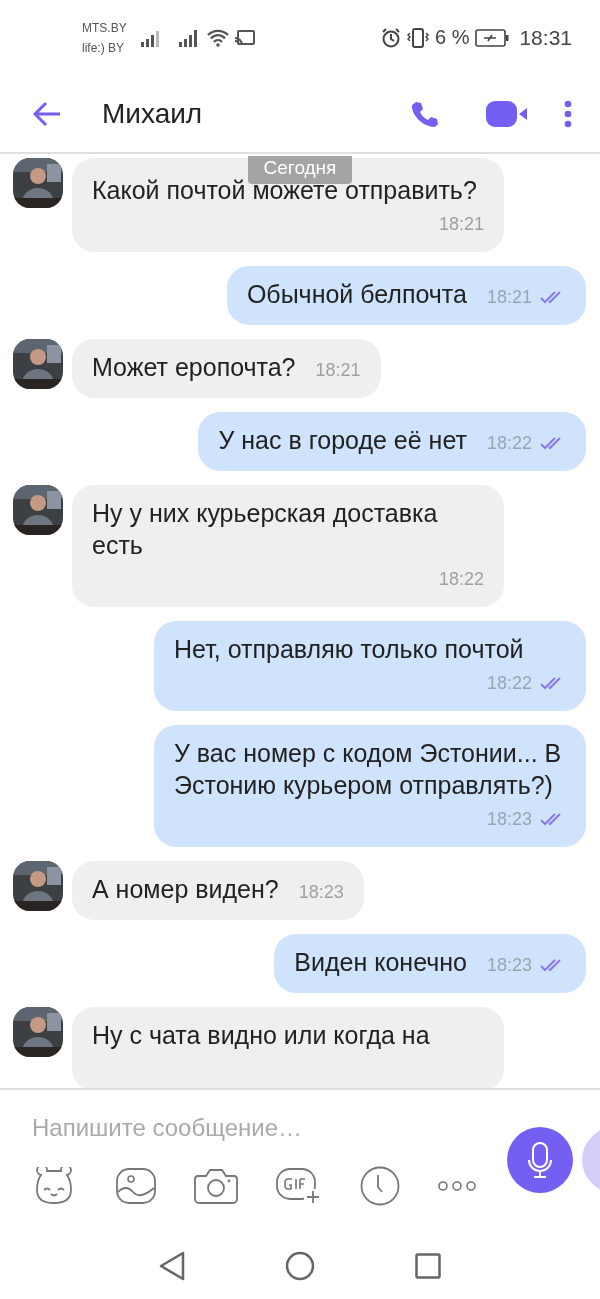 This screenshot has height=1299, width=600. What do you see at coordinates (47, 113) in the screenshot?
I see `back-arrow-icon` at bounding box center [47, 113].